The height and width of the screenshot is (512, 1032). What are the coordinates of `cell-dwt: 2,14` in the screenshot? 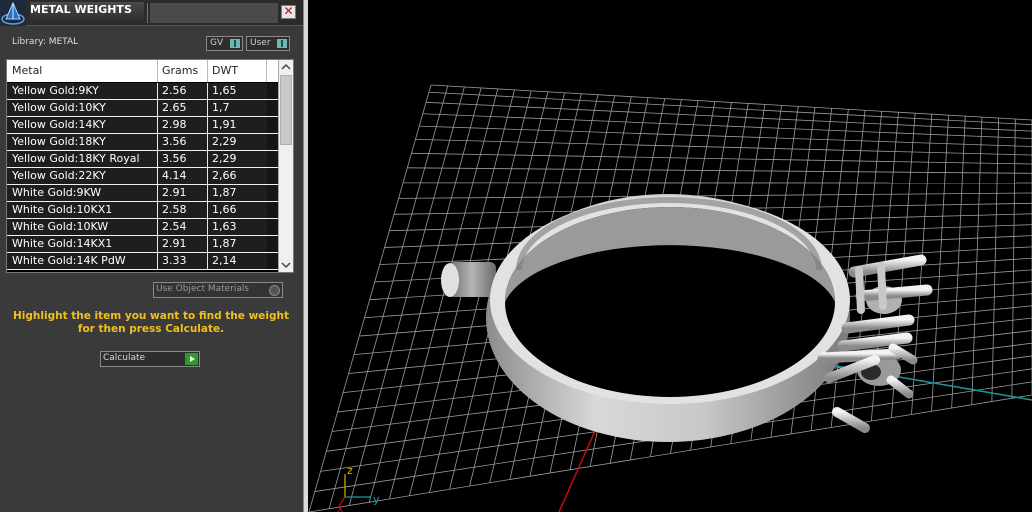 It's located at (224, 260).